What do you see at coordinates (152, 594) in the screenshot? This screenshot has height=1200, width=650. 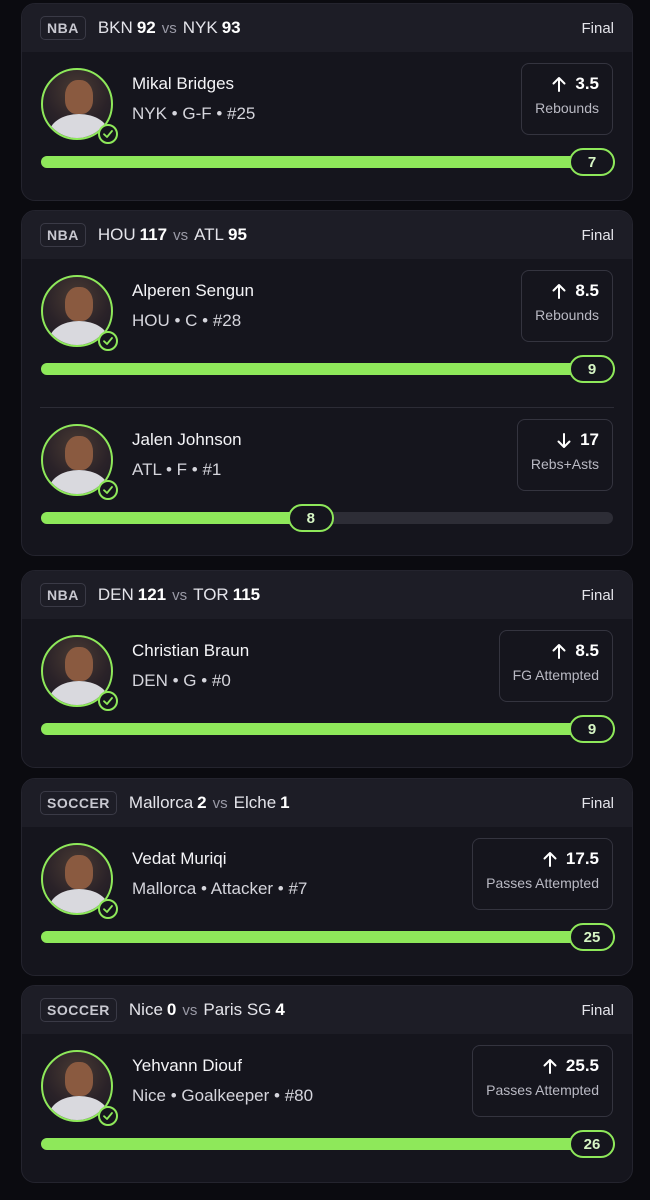 I see `team1-score: 121` at bounding box center [152, 594].